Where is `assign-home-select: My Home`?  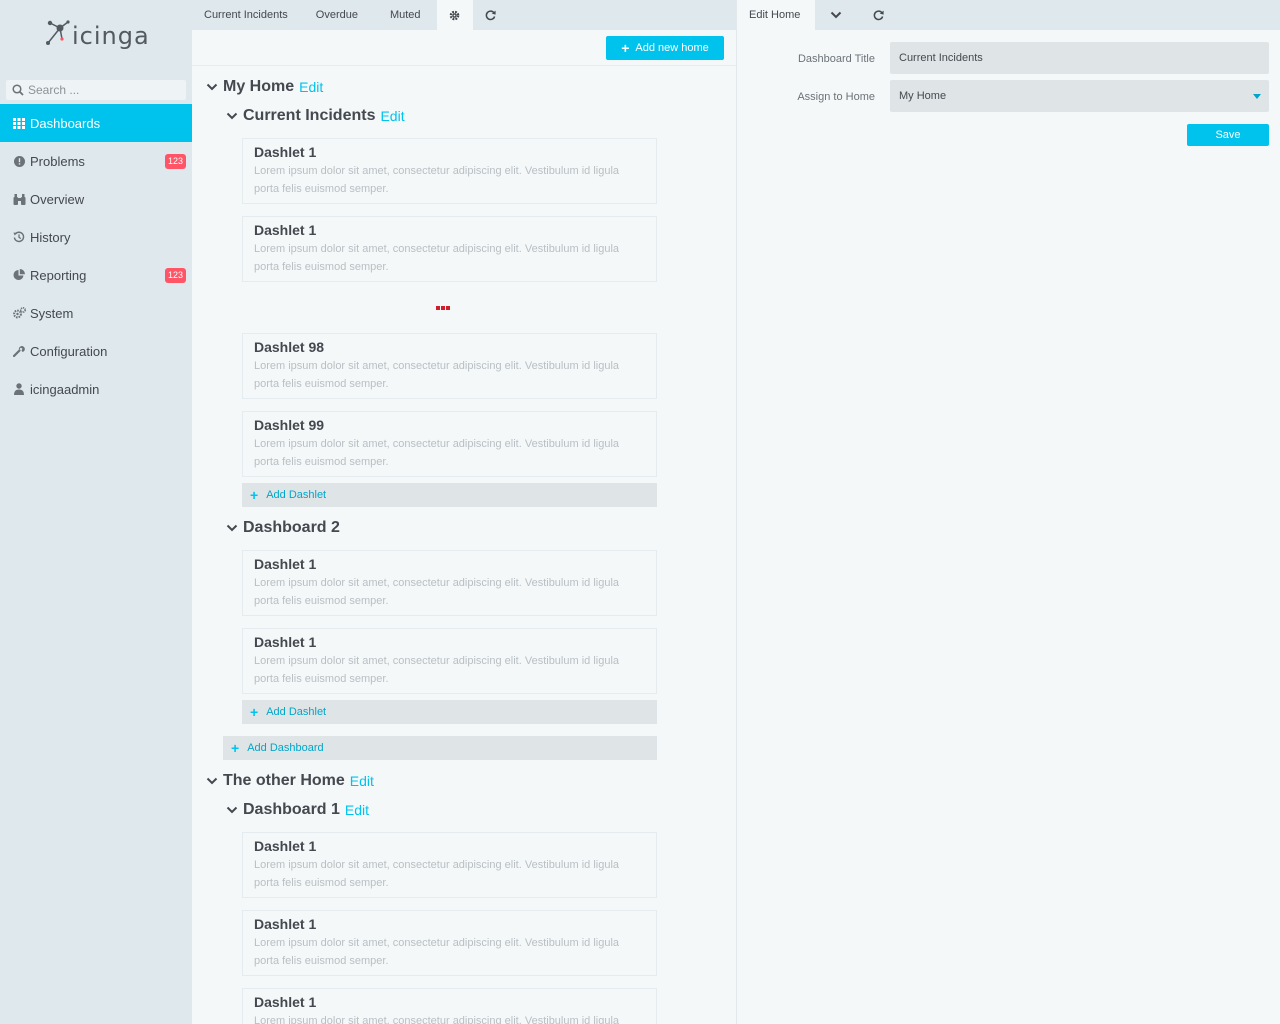
assign-home-select: My Home is located at coordinates (1079, 96).